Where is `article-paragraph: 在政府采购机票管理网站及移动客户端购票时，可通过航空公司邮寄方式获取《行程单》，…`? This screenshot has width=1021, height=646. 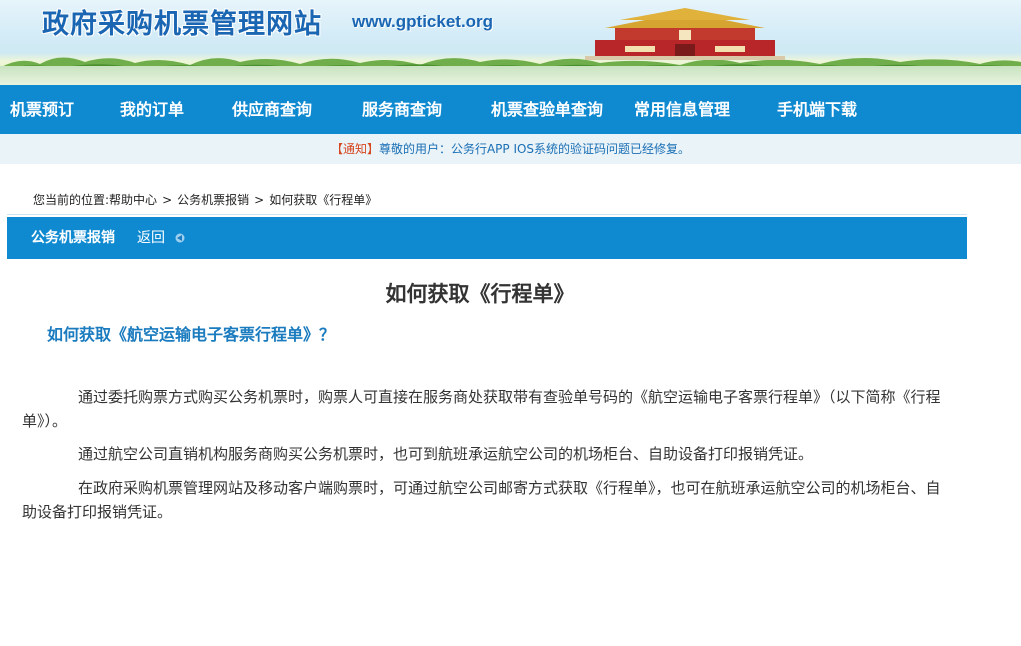
article-paragraph: 在政府采购机票管理网站及移动客户端购票时，可通过航空公司邮寄方式获取《行程单》，… is located at coordinates (481, 500).